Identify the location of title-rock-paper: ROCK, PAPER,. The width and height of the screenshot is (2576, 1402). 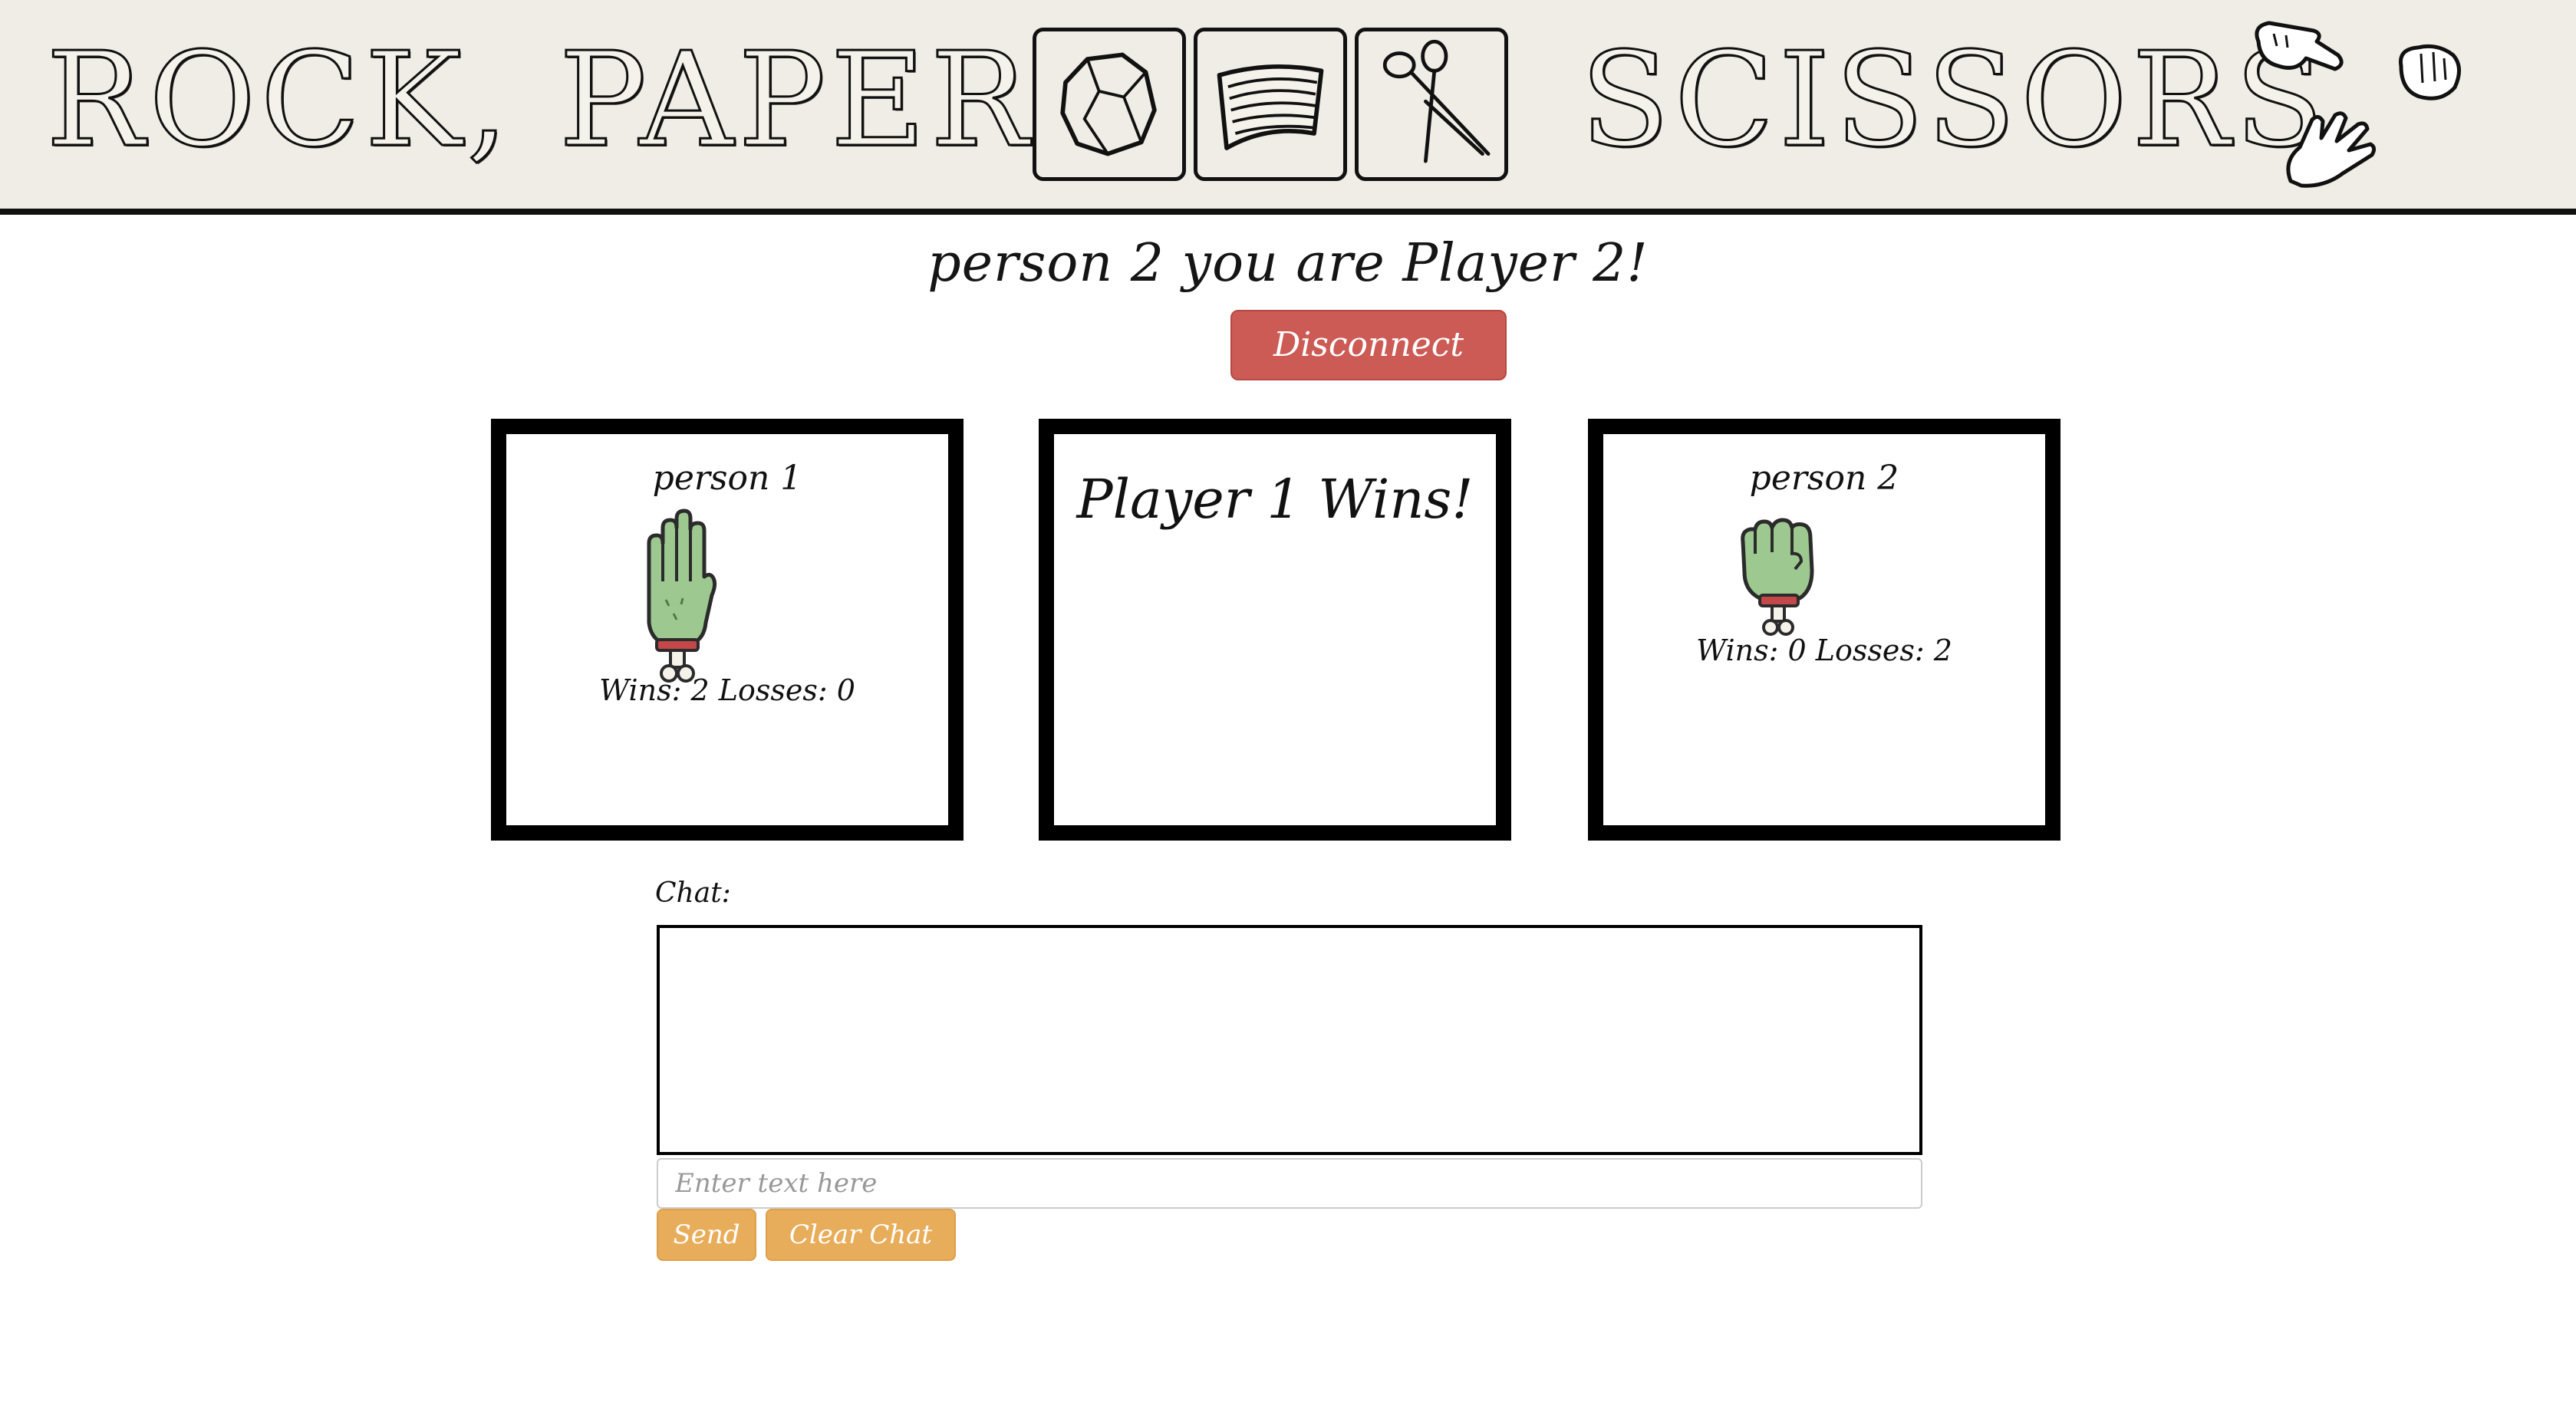
(562, 100).